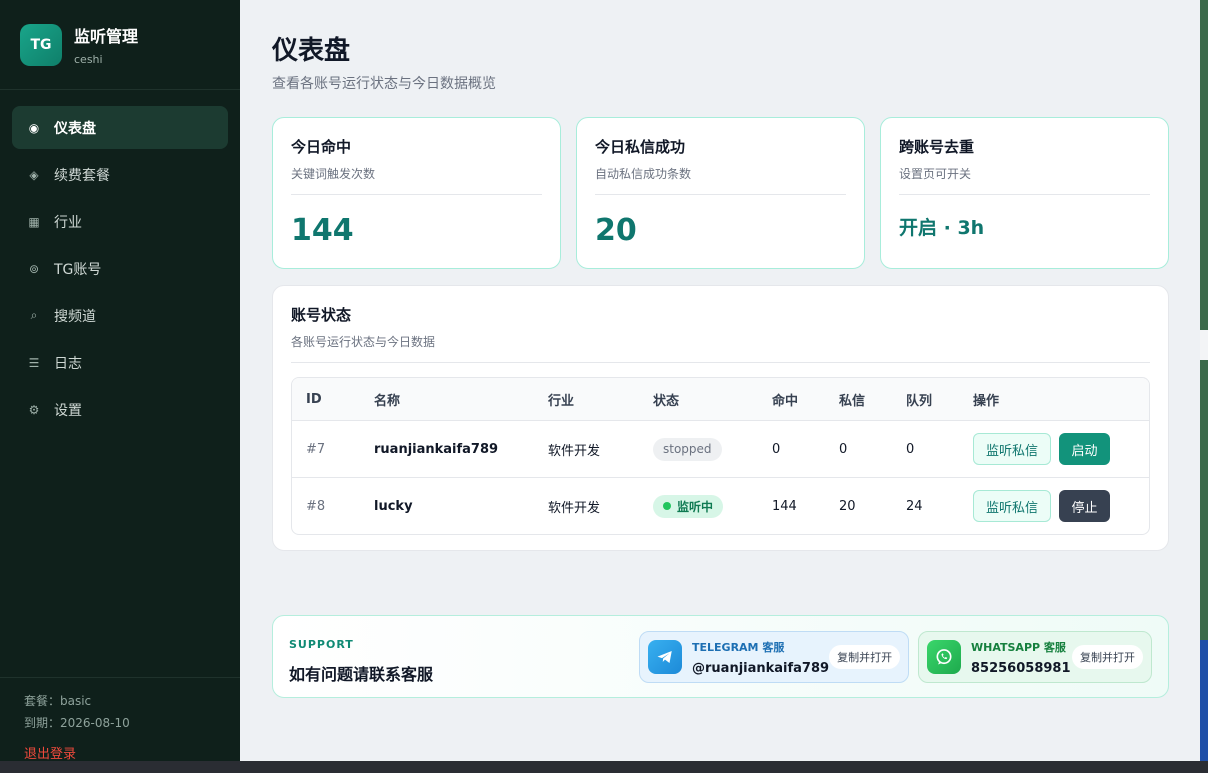 This screenshot has height=773, width=1208. What do you see at coordinates (986, 401) in the screenshot?
I see `column-header: 操作` at bounding box center [986, 401].